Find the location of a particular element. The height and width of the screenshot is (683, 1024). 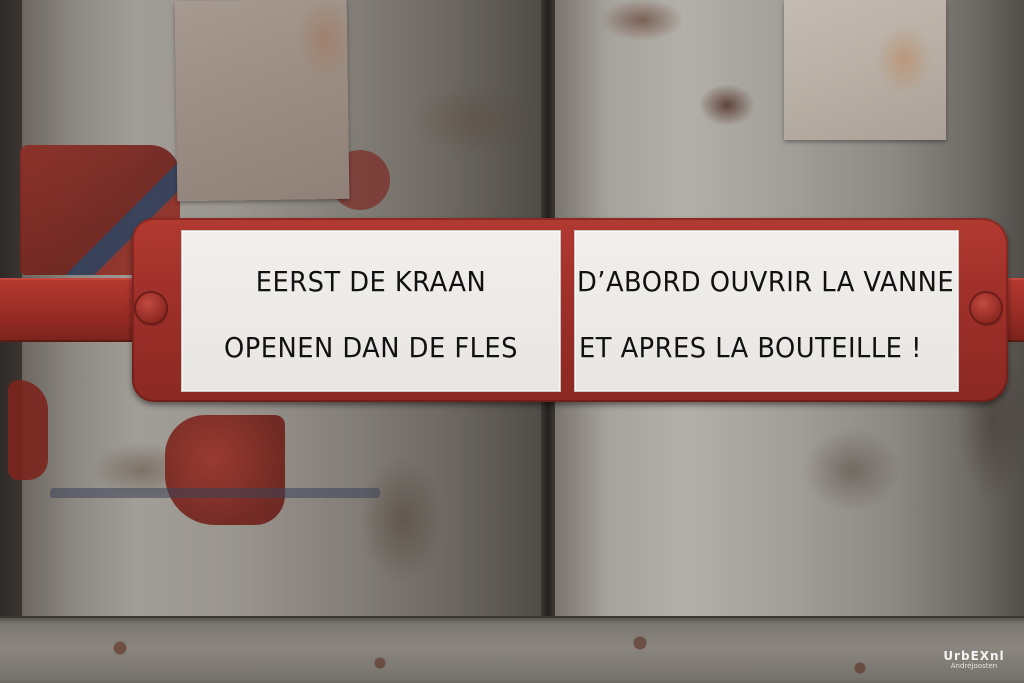

paper-label-left is located at coordinates (262, 101).